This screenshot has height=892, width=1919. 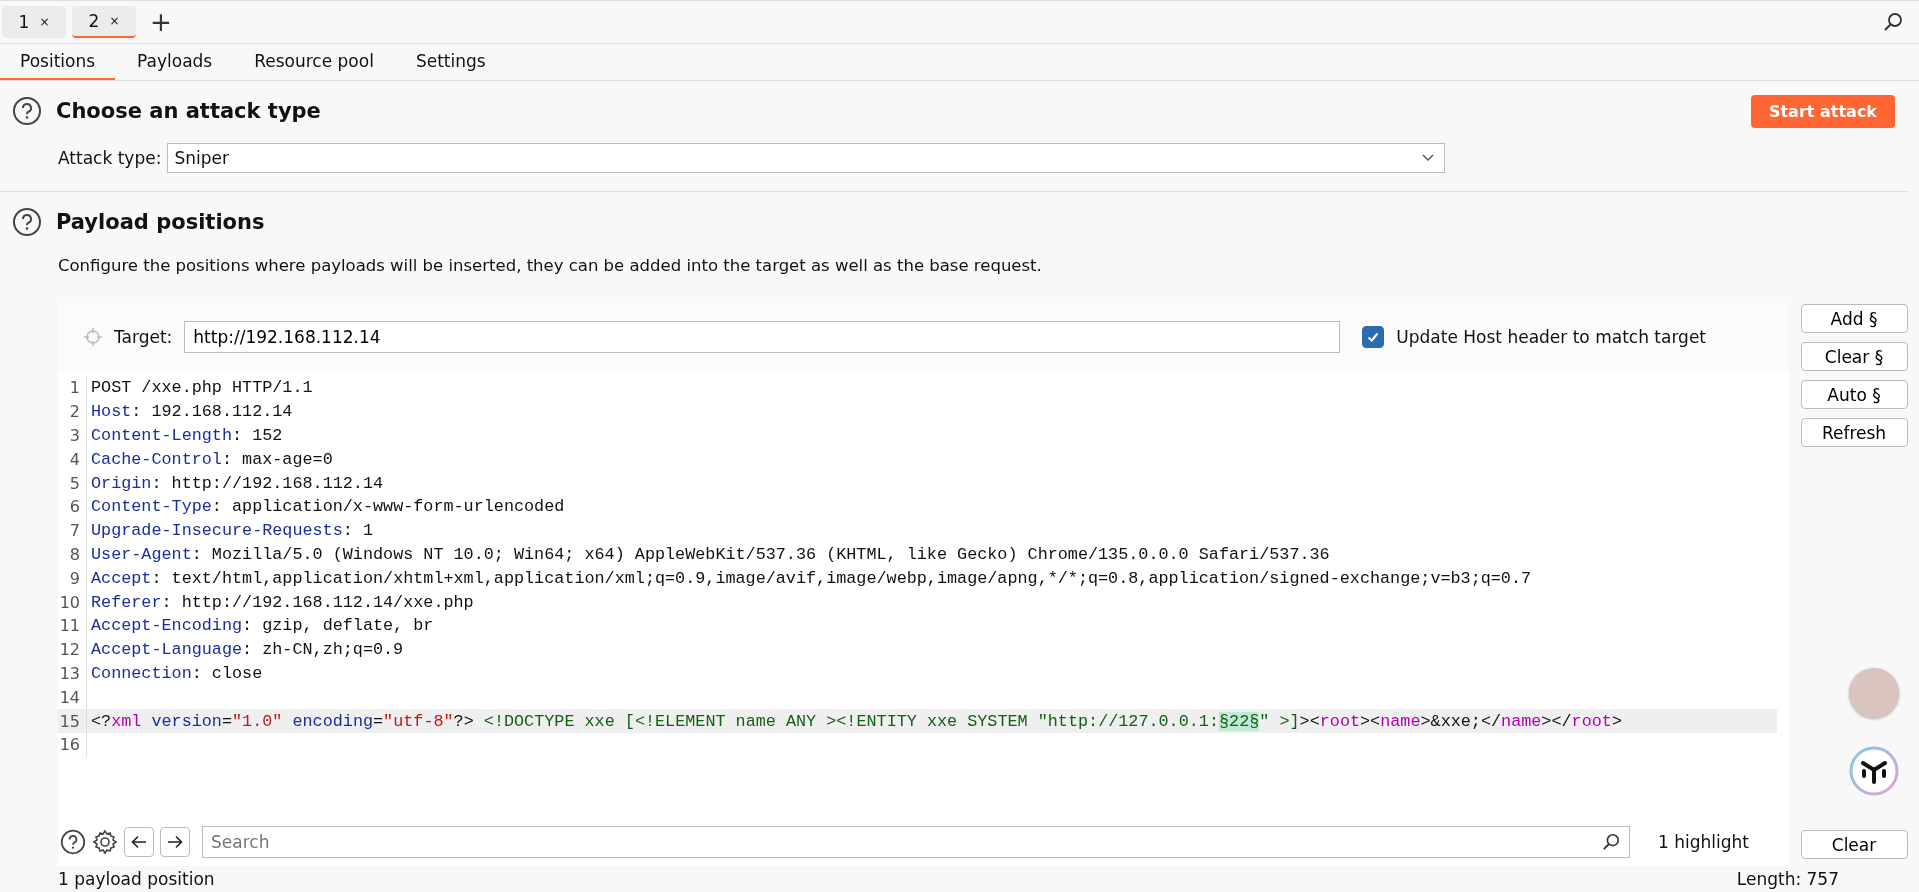 I want to click on line-number: 5, so click(x=72, y=483).